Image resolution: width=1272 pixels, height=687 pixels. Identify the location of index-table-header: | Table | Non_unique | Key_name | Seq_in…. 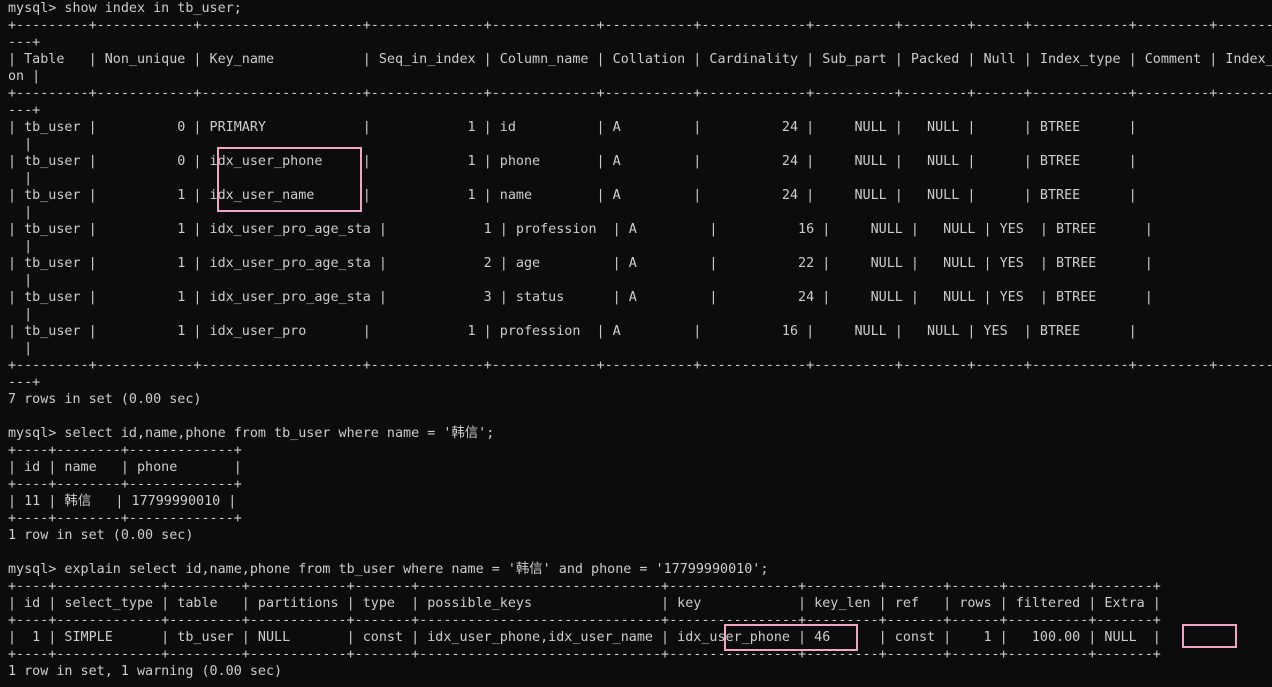
(640, 59).